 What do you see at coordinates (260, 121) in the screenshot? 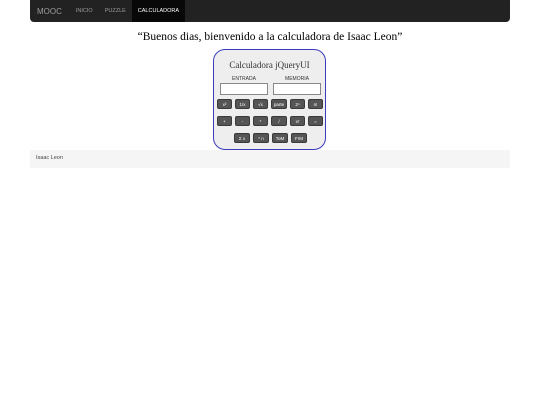
I see `multiply-button: *` at bounding box center [260, 121].